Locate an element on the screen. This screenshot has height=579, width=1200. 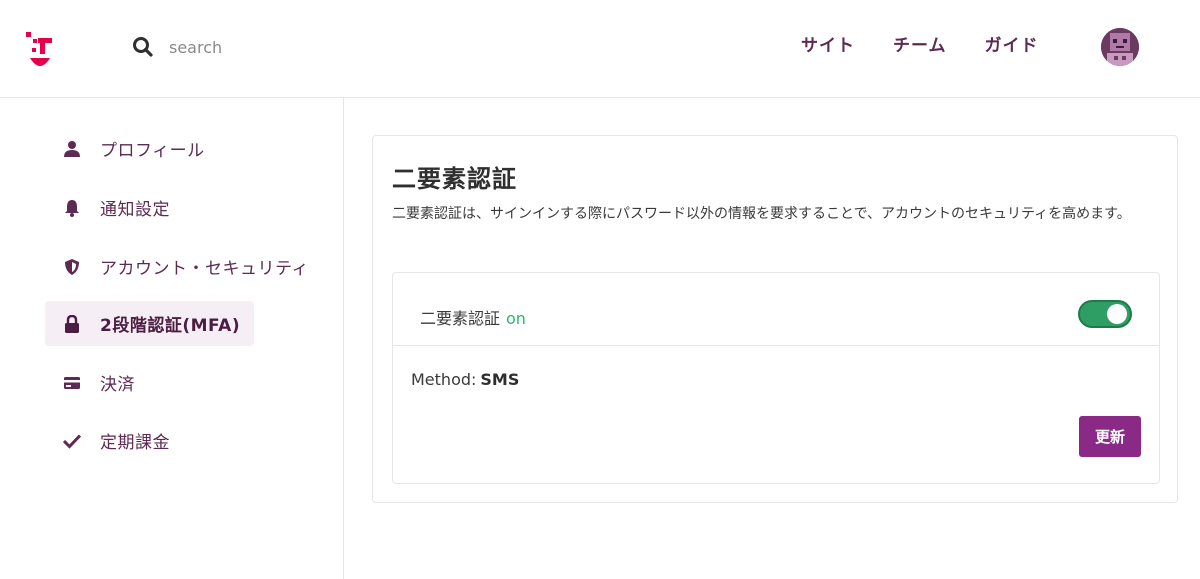
method-label: Method: is located at coordinates (444, 379).